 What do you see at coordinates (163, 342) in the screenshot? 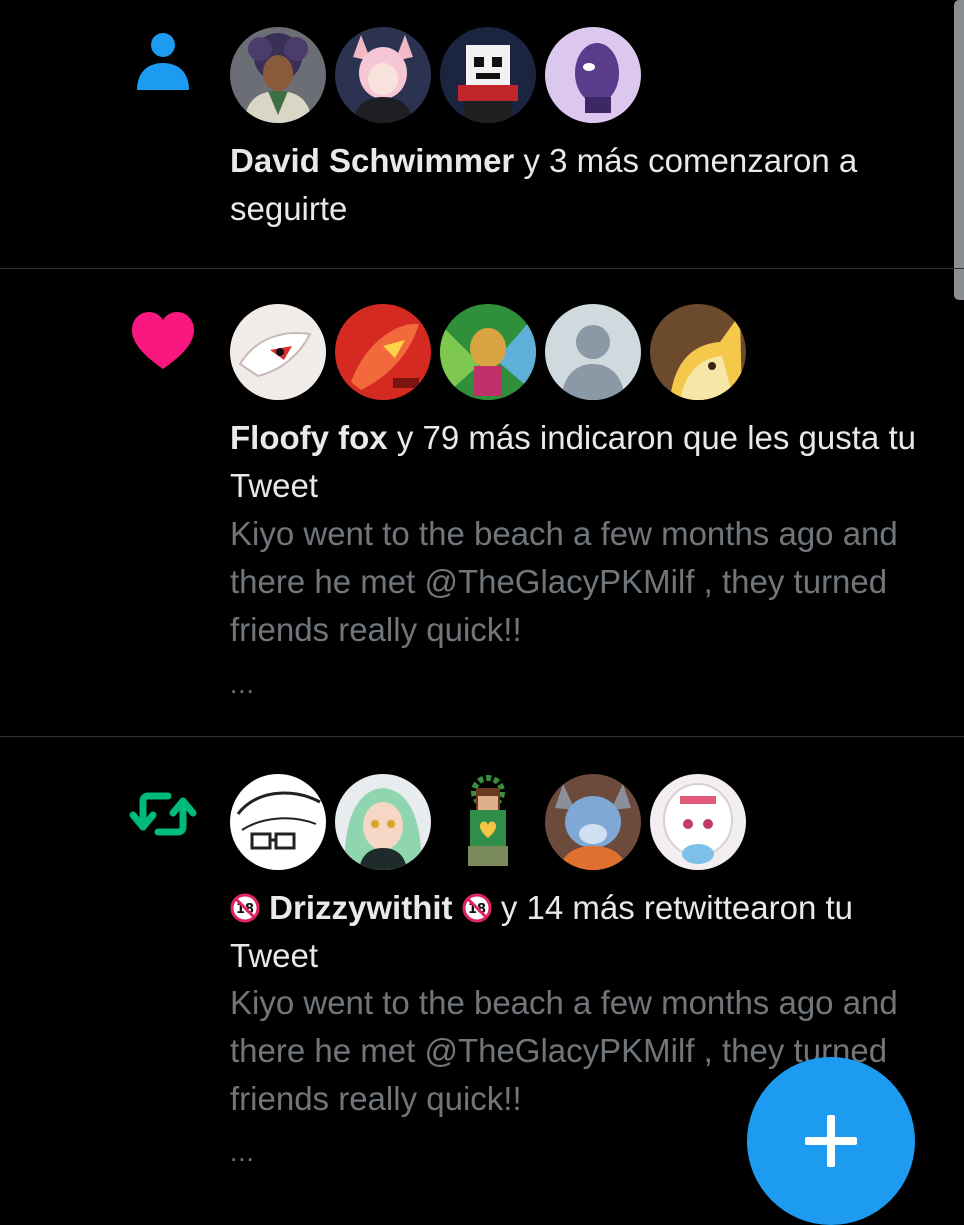
I see `heart-icon` at bounding box center [163, 342].